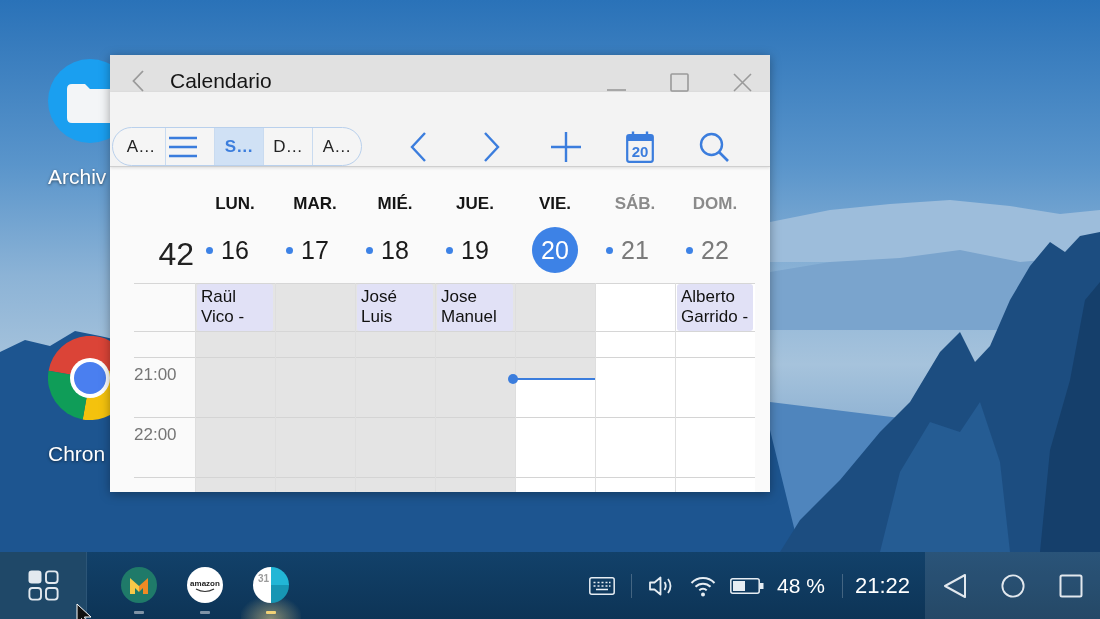 This screenshot has width=1100, height=619. I want to click on plus-icon, so click(566, 146).